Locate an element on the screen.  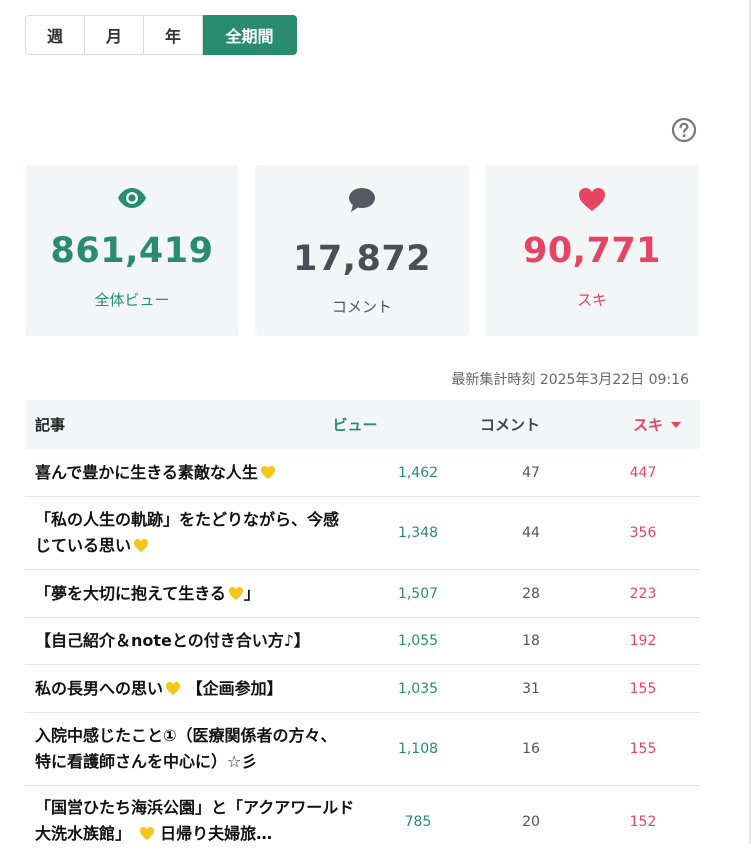
article-title: 「私の人生の軌跡」をたどりながら、今感じている思い is located at coordinates (187, 533).